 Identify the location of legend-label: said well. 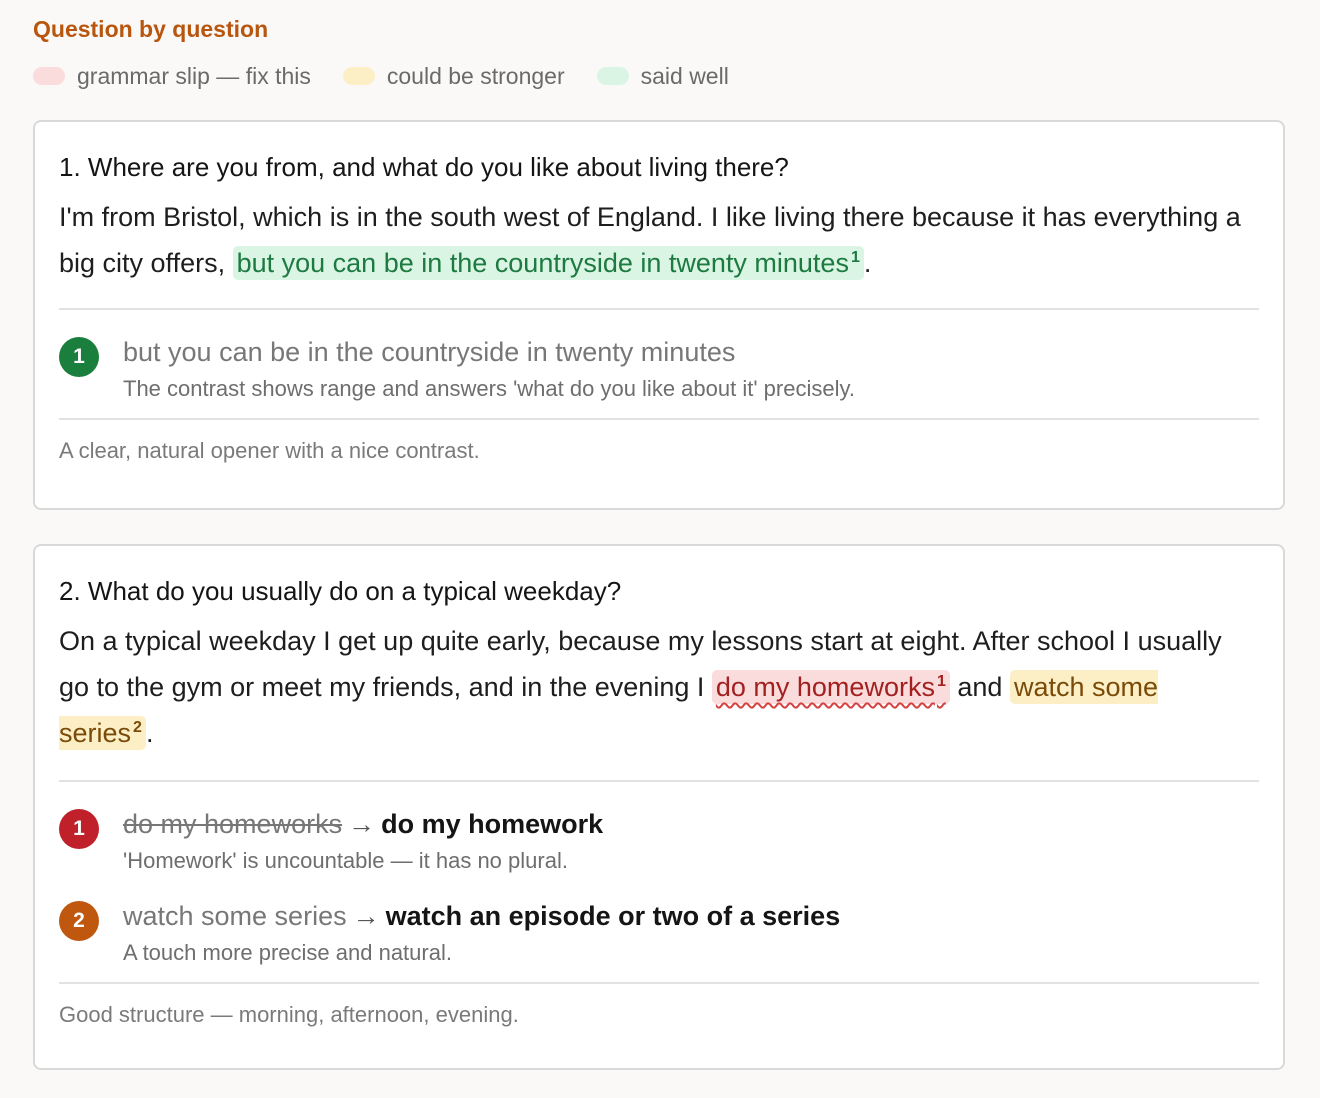
(684, 75).